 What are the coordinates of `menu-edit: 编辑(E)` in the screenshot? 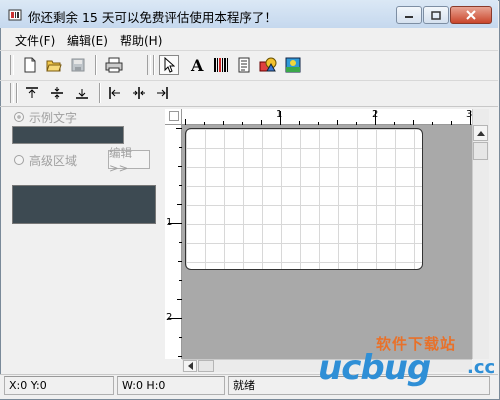 It's located at (87, 40).